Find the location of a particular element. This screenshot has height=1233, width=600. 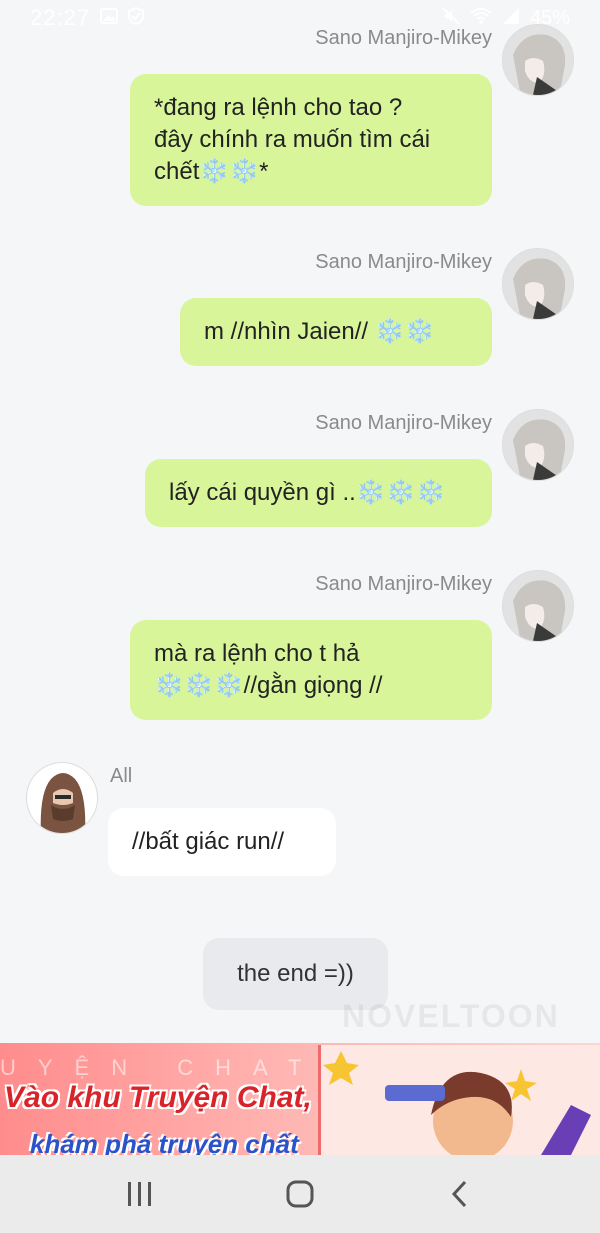

message-bubble: lấy cái quyền gì ..❄️❄️❄️ is located at coordinates (318, 493).